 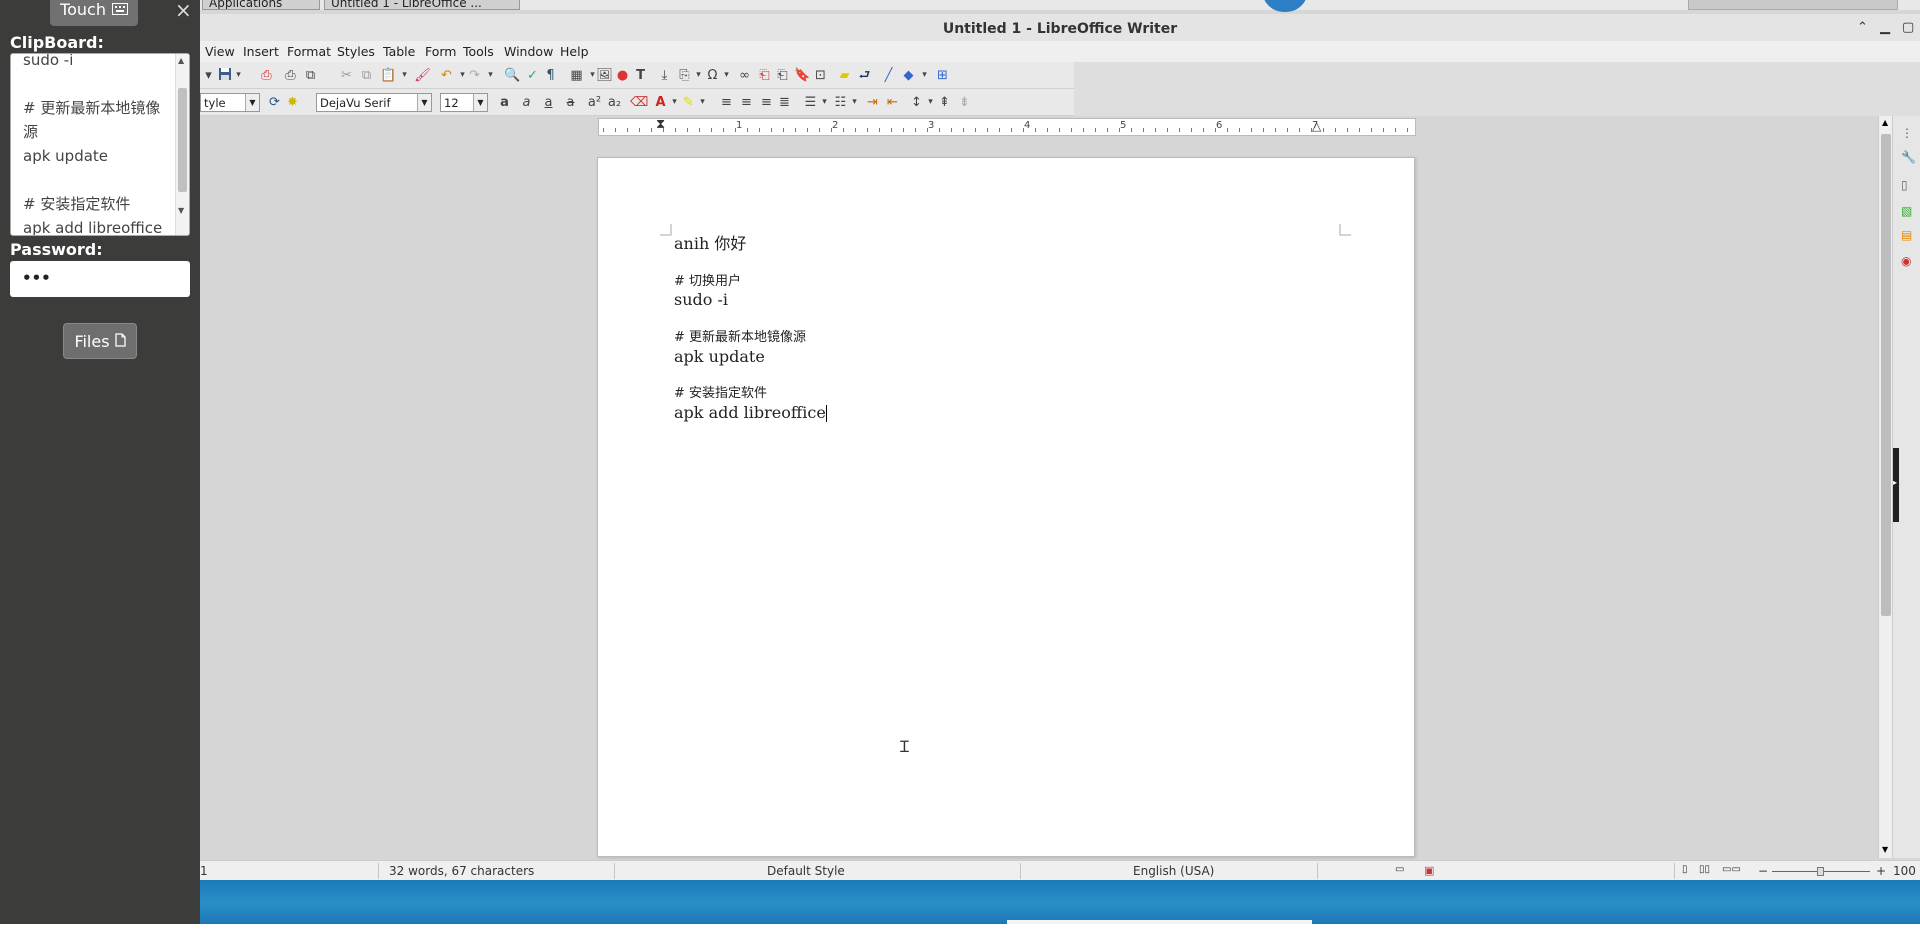 What do you see at coordinates (1904, 871) in the screenshot?
I see `zoom-level: 100` at bounding box center [1904, 871].